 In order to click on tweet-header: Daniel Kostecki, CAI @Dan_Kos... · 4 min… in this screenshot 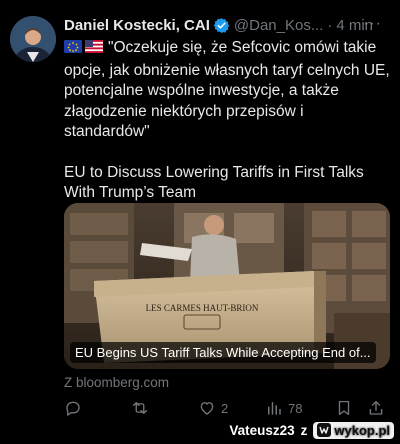, I will do `click(227, 25)`.